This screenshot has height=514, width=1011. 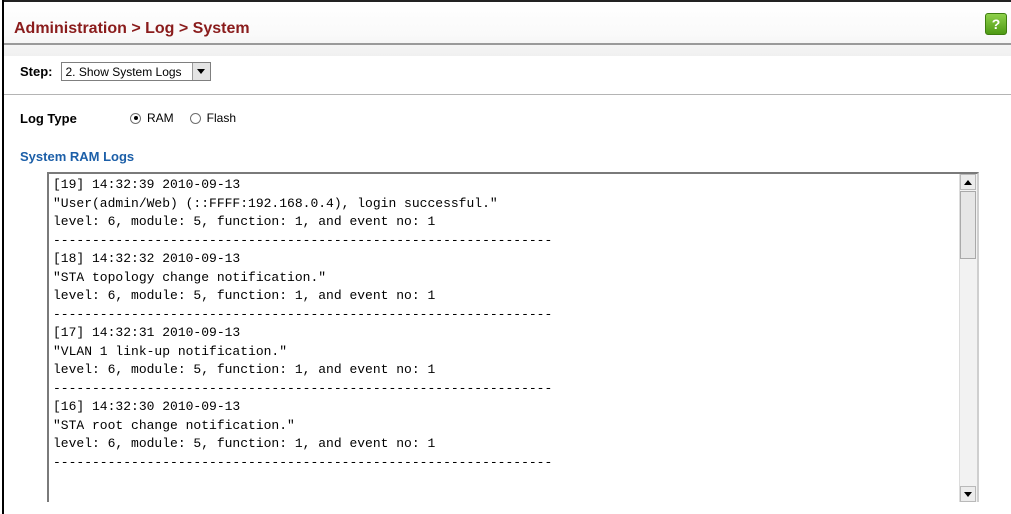 I want to click on step-label: Step:, so click(x=36, y=71).